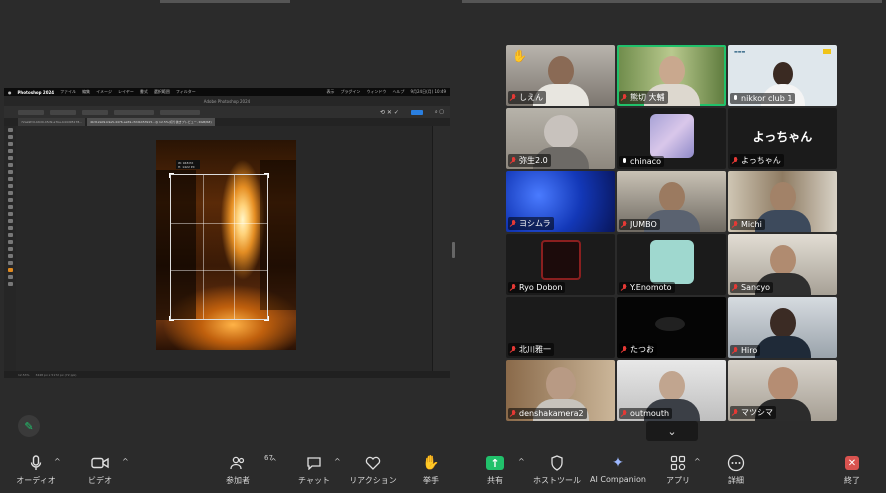 This screenshot has width=886, height=493. I want to click on apps-options-caret: ^, so click(697, 461).